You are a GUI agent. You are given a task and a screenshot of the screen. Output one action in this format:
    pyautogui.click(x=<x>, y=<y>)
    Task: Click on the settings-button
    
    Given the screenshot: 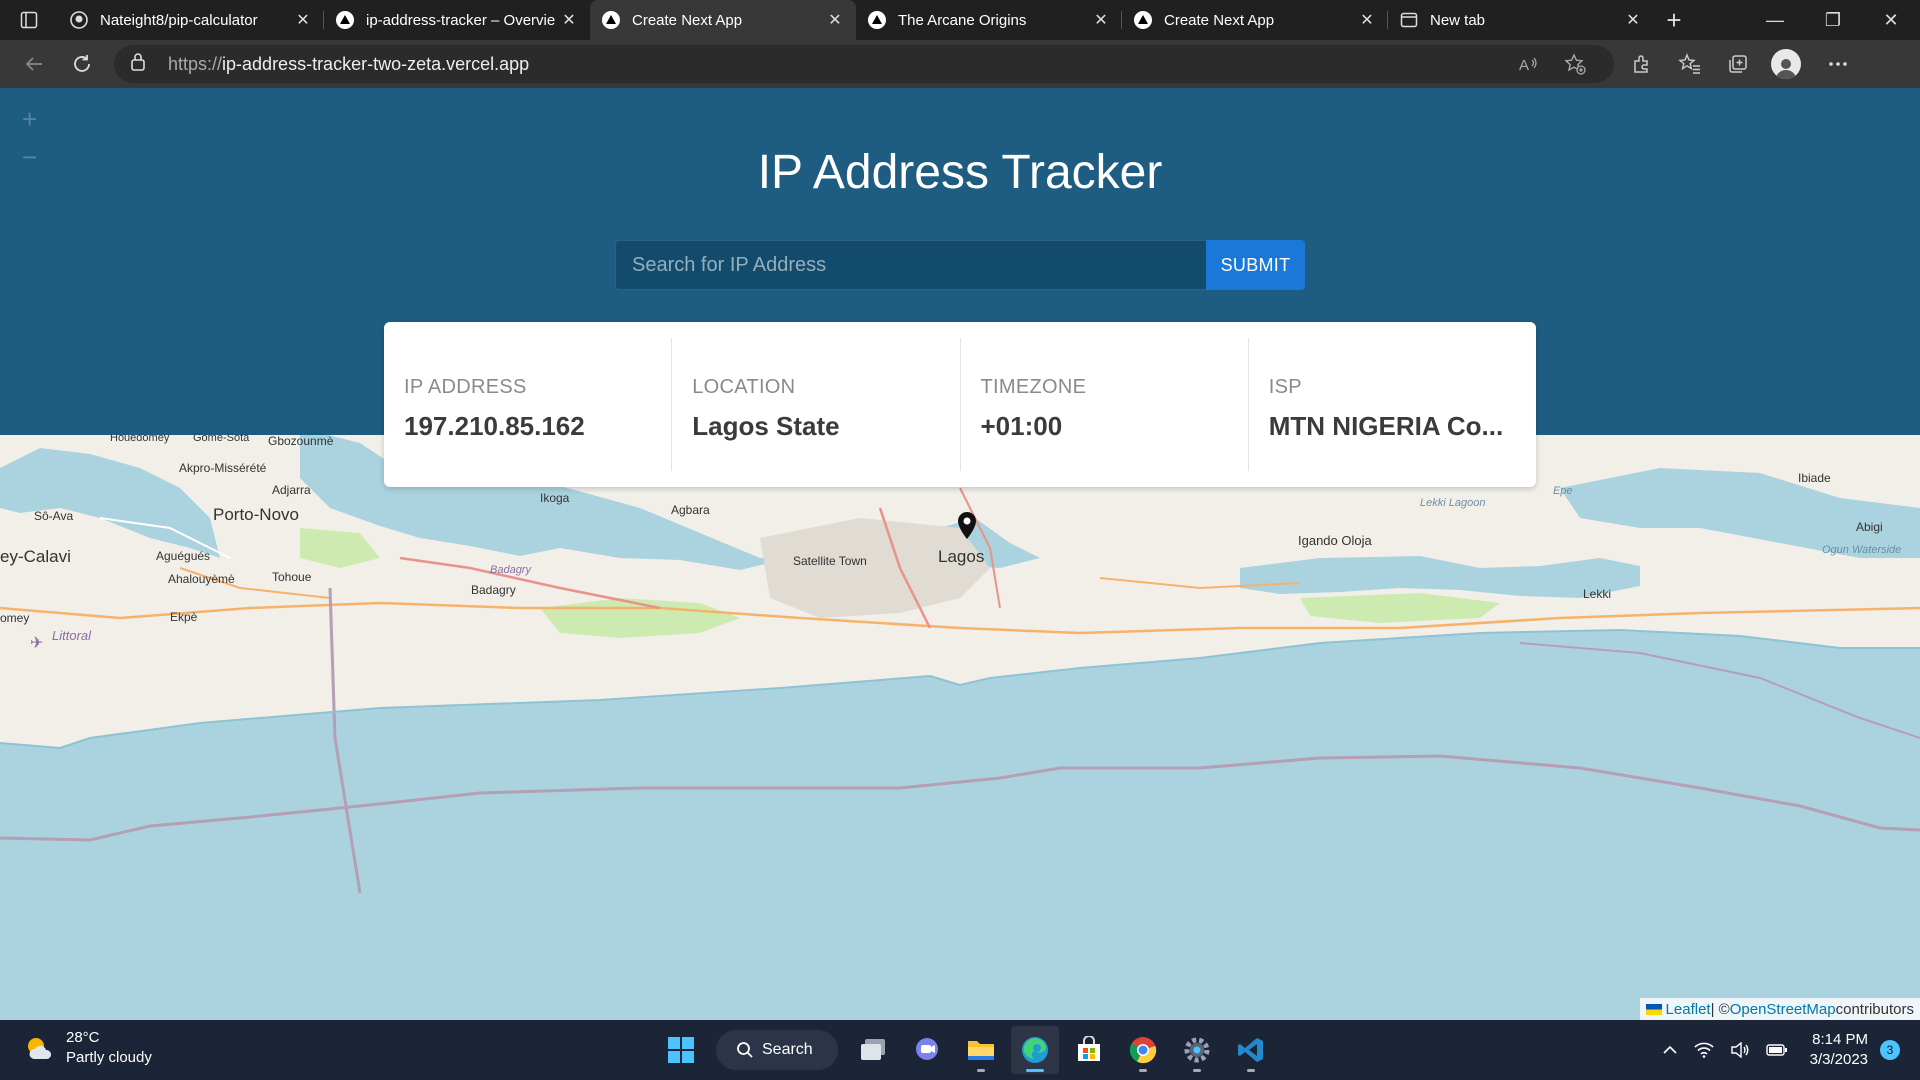 What is the action you would take?
    pyautogui.click(x=1197, y=1050)
    